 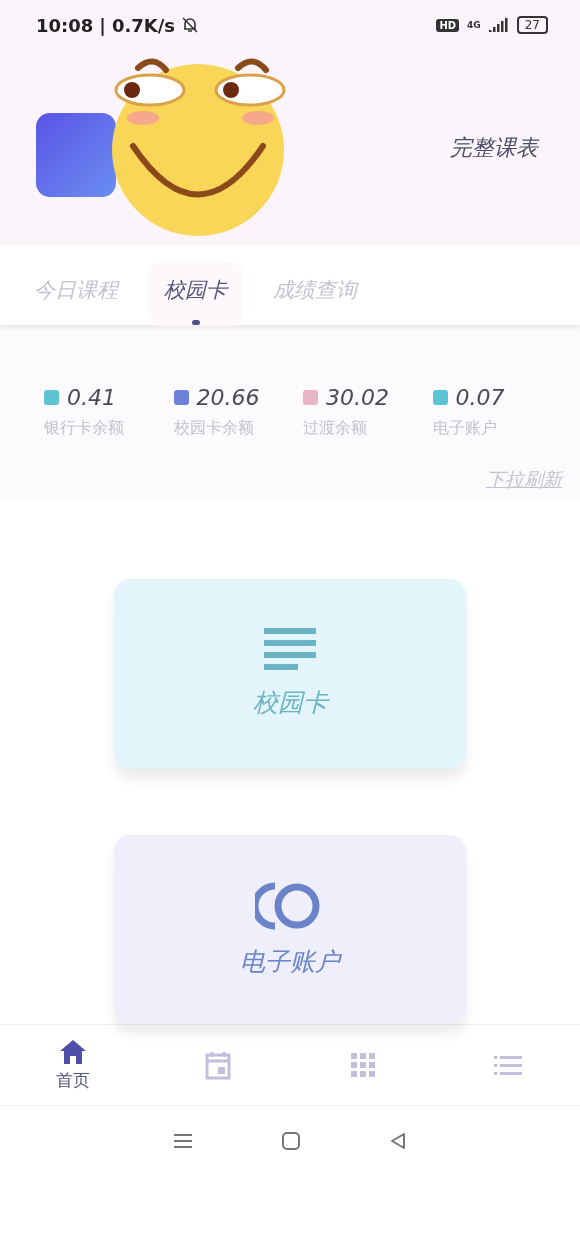 I want to click on card-title: 校园卡, so click(x=290, y=703).